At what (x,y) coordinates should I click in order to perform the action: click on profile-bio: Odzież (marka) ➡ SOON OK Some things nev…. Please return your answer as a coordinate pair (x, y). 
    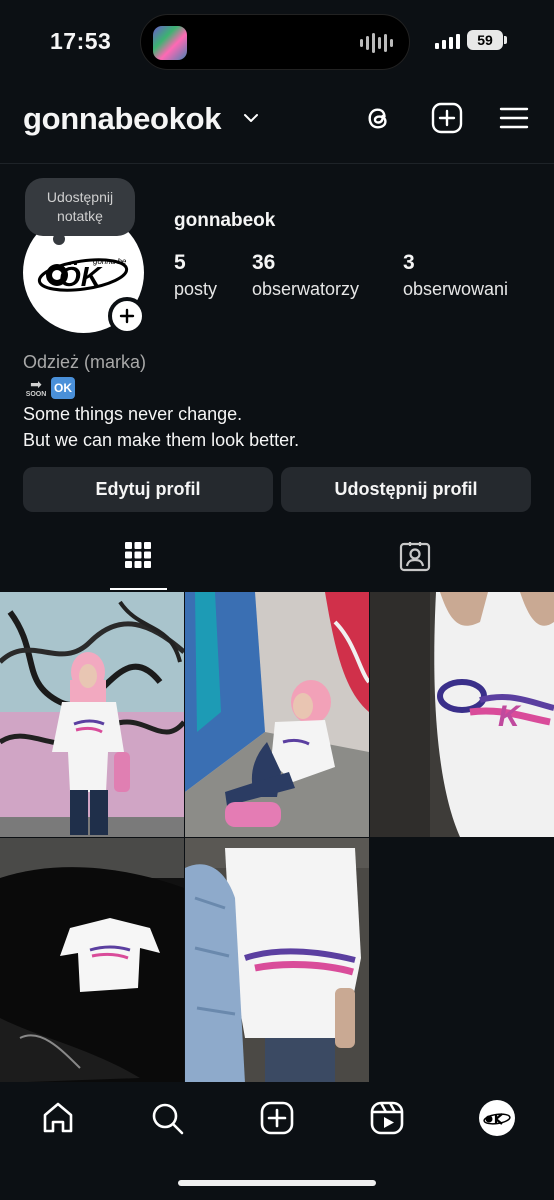
    Looking at the image, I should click on (161, 401).